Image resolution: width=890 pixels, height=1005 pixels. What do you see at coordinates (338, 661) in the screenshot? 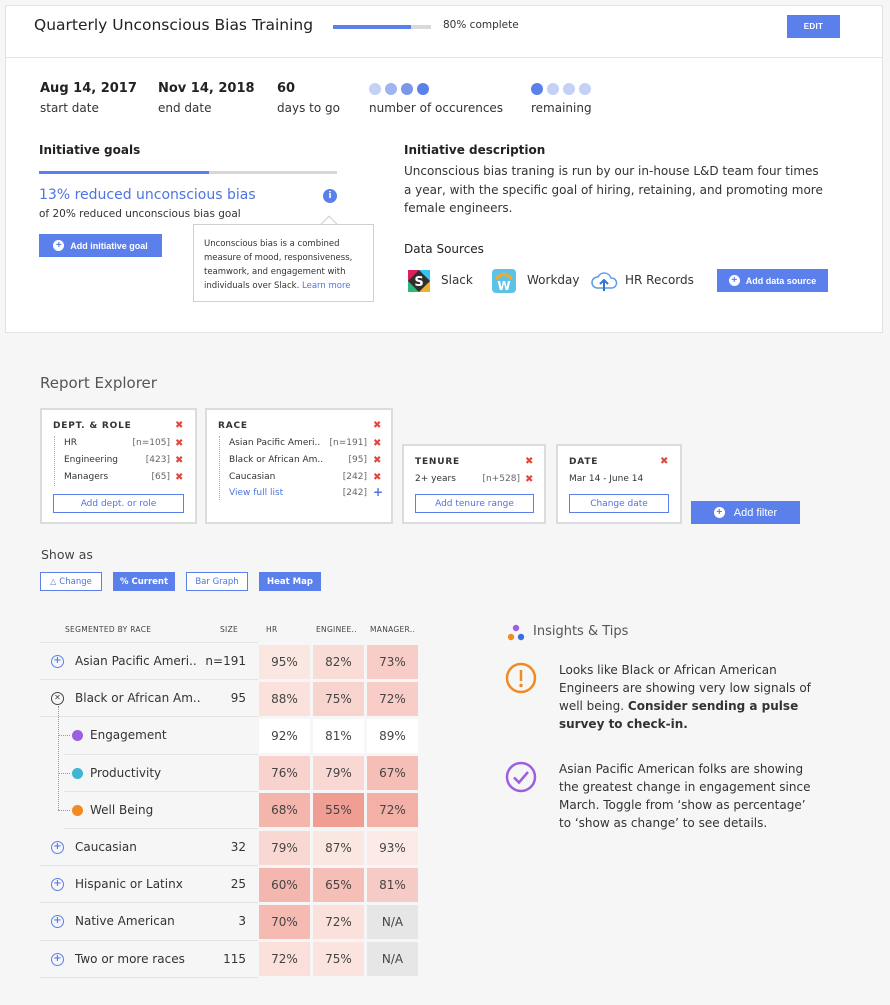
I see `heatmap-cell: 82%` at bounding box center [338, 661].